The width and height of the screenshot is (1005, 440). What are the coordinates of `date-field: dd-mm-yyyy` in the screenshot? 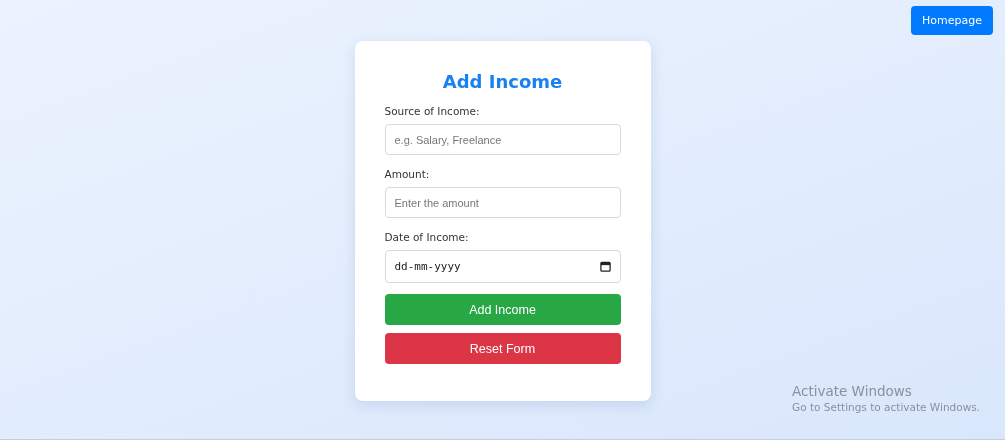 It's located at (502, 266).